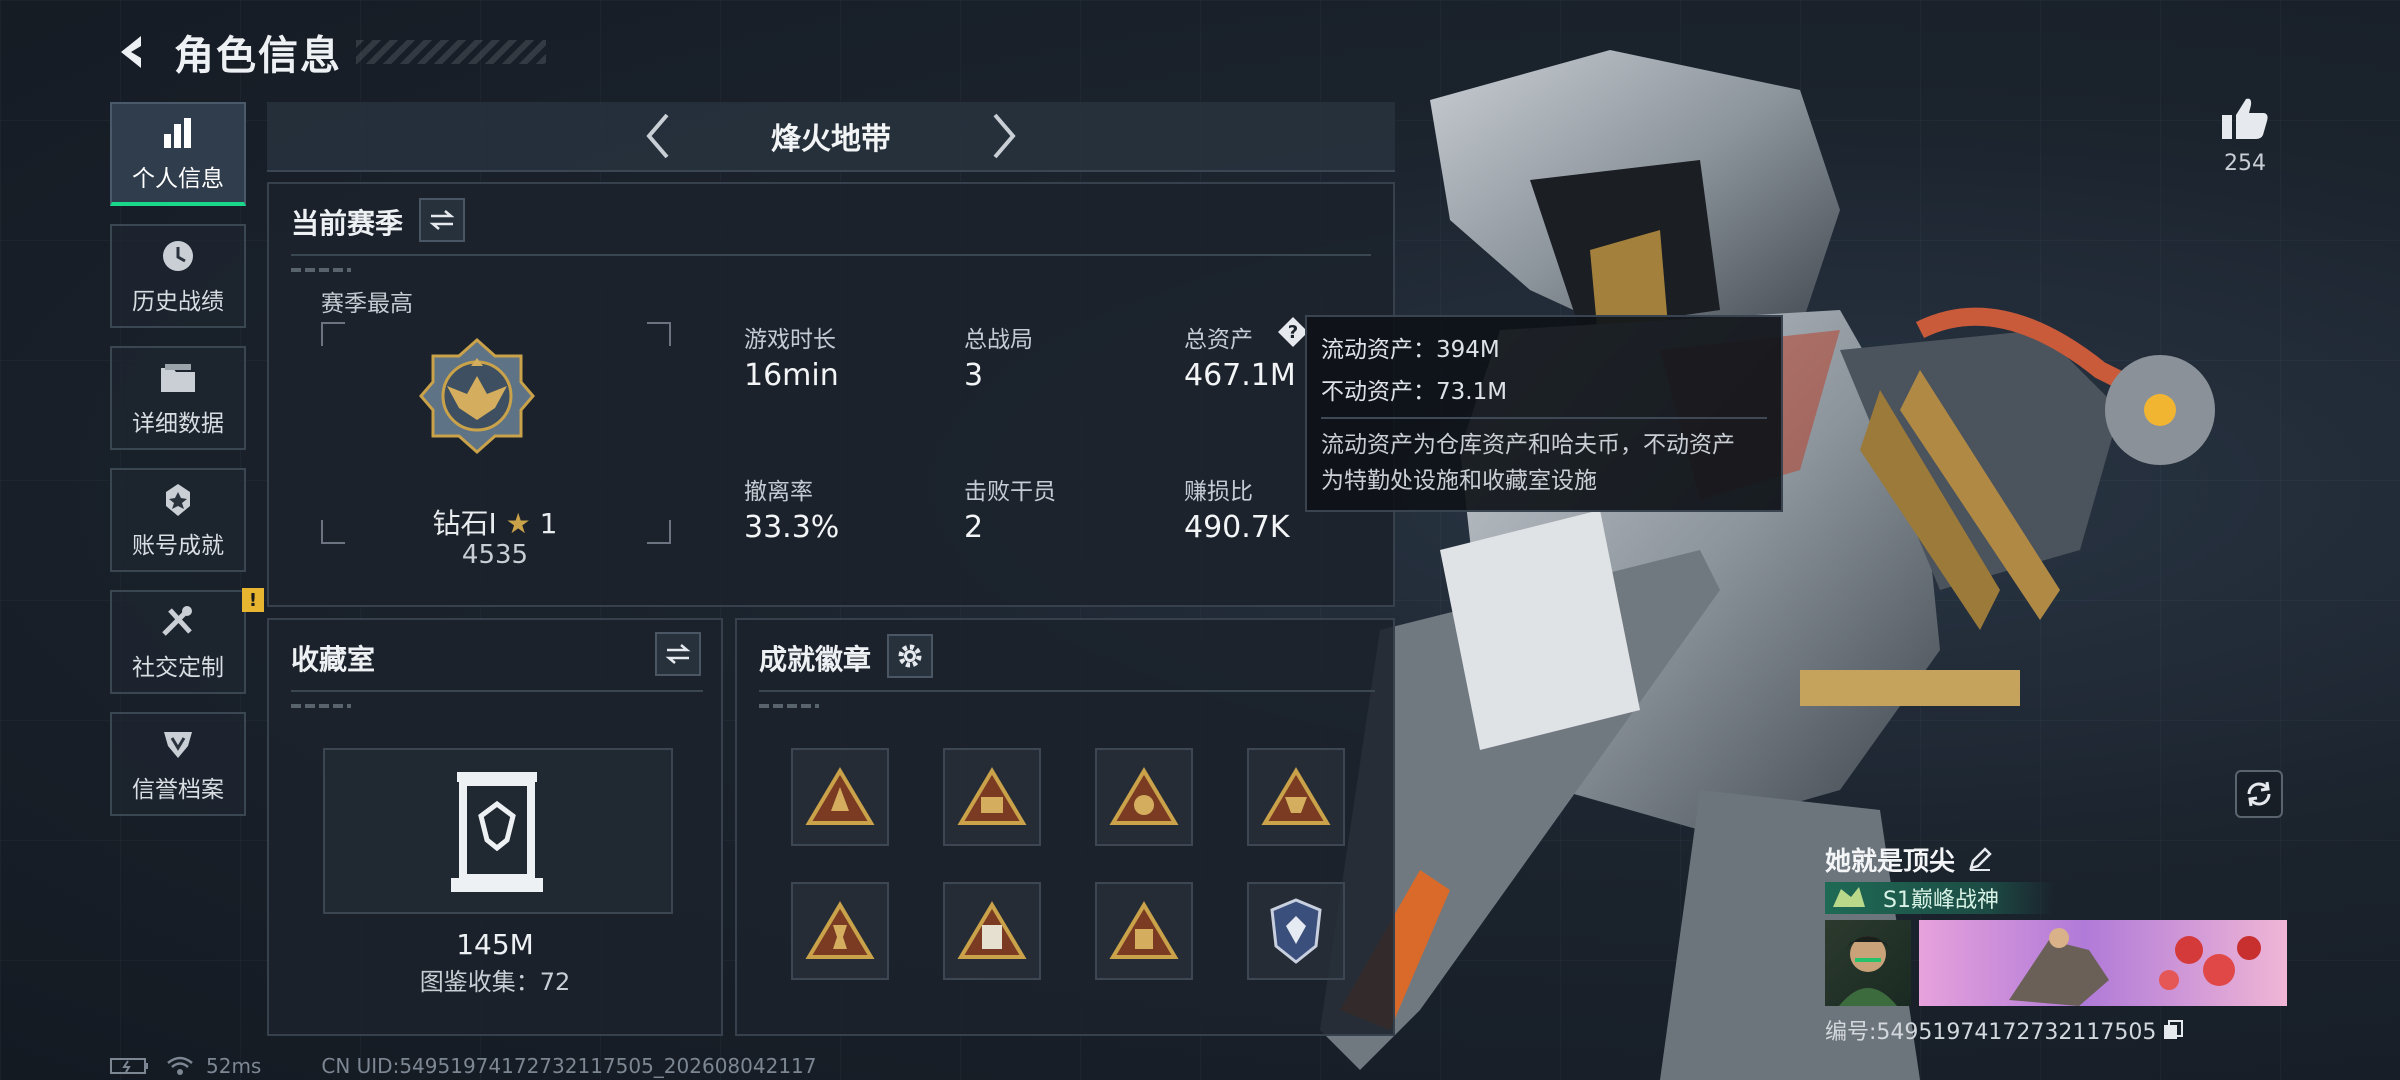  I want to click on rank-score: 4535, so click(495, 555).